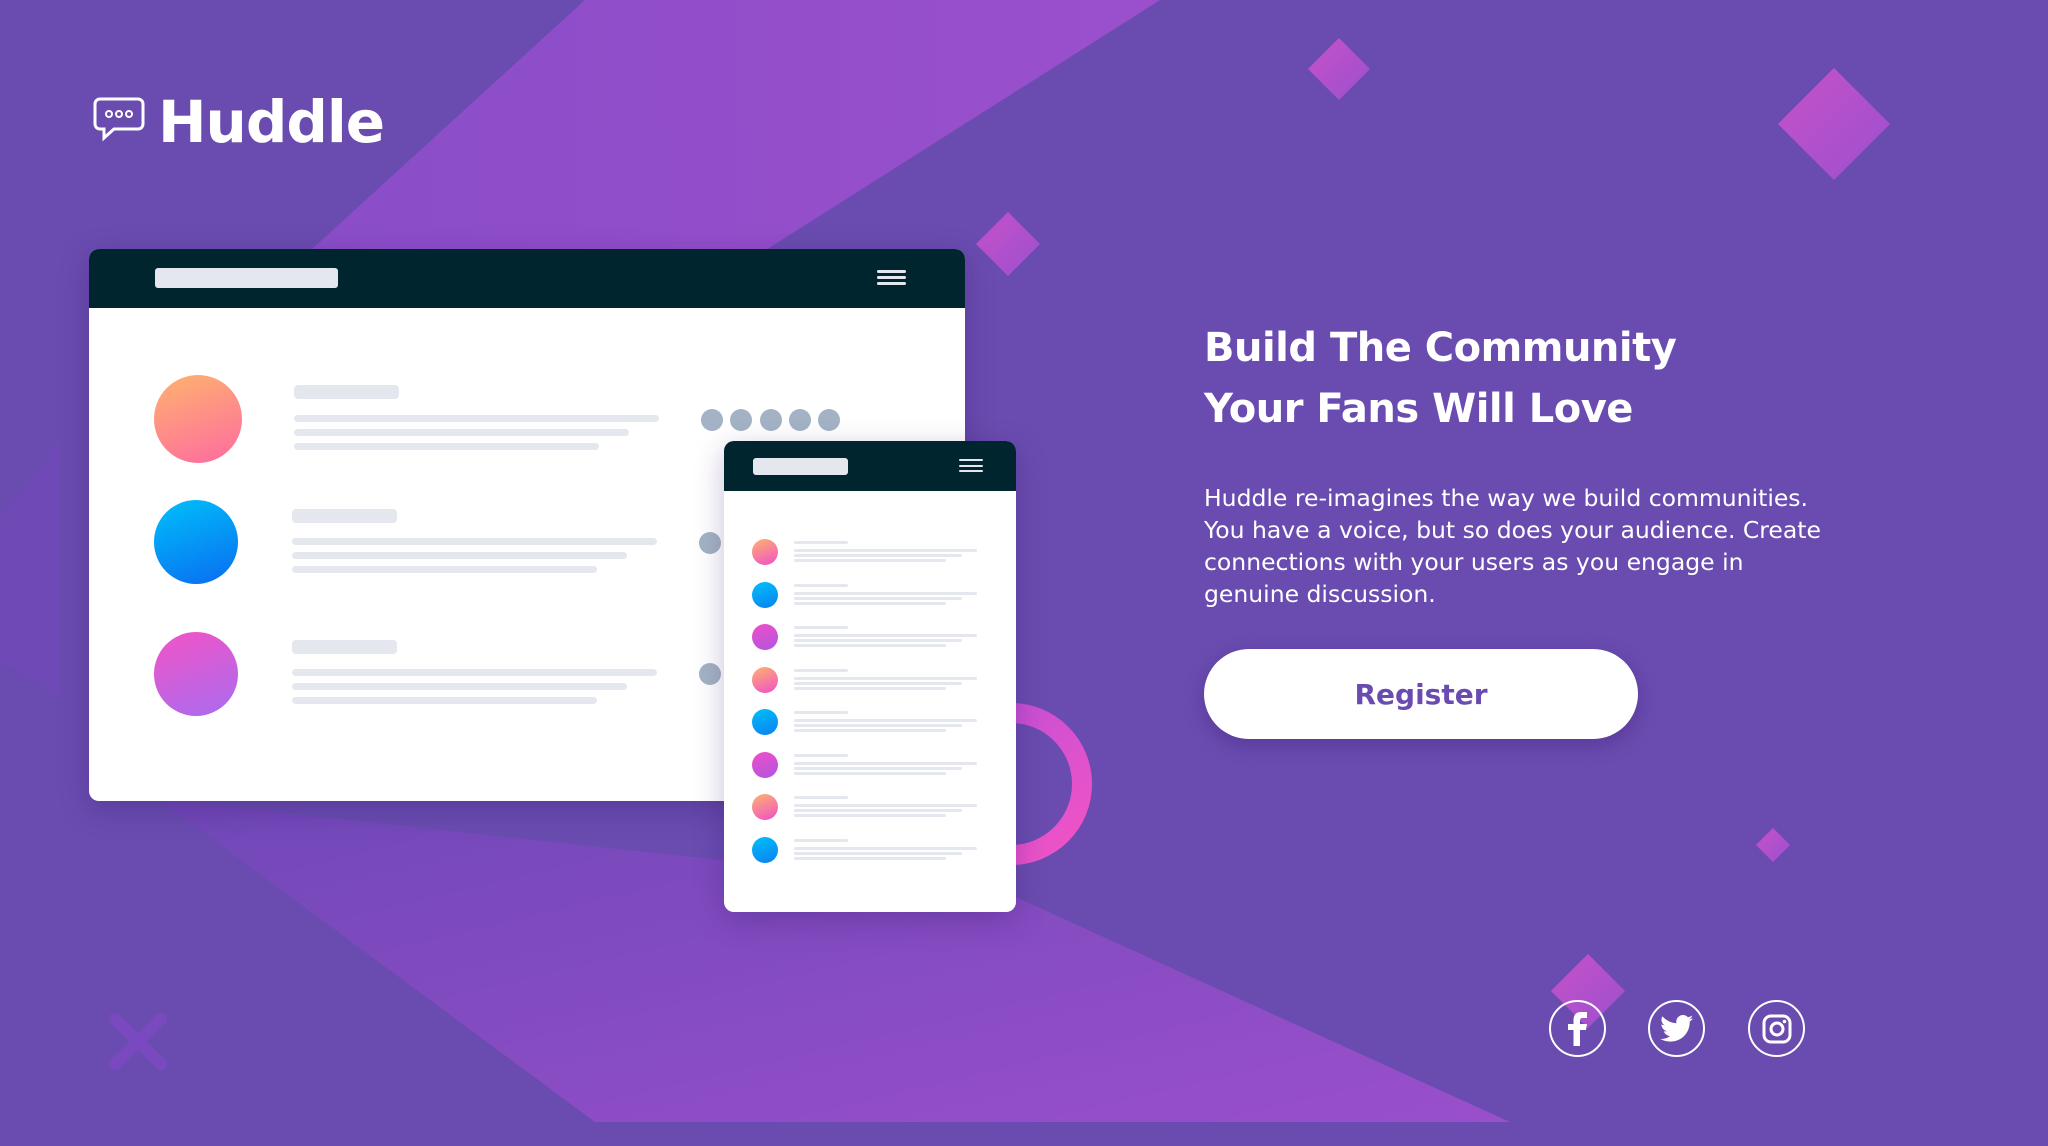  I want to click on chat-bubble-icon, so click(119, 122).